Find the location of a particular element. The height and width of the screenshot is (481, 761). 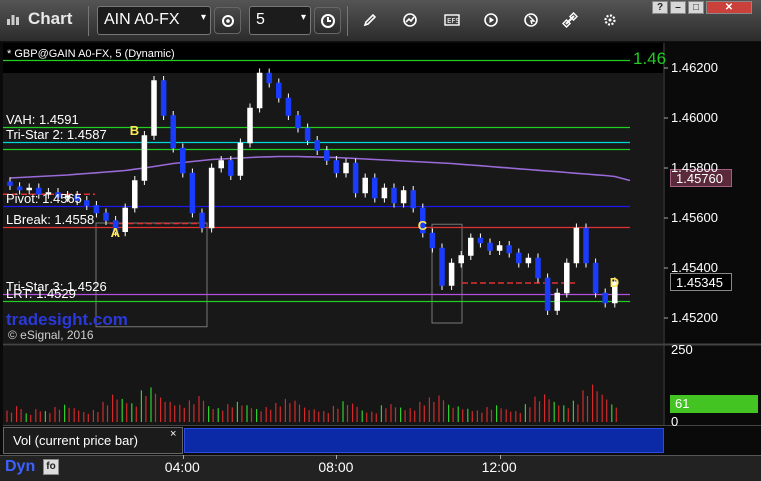

formula-icon: EFS is located at coordinates (452, 20).